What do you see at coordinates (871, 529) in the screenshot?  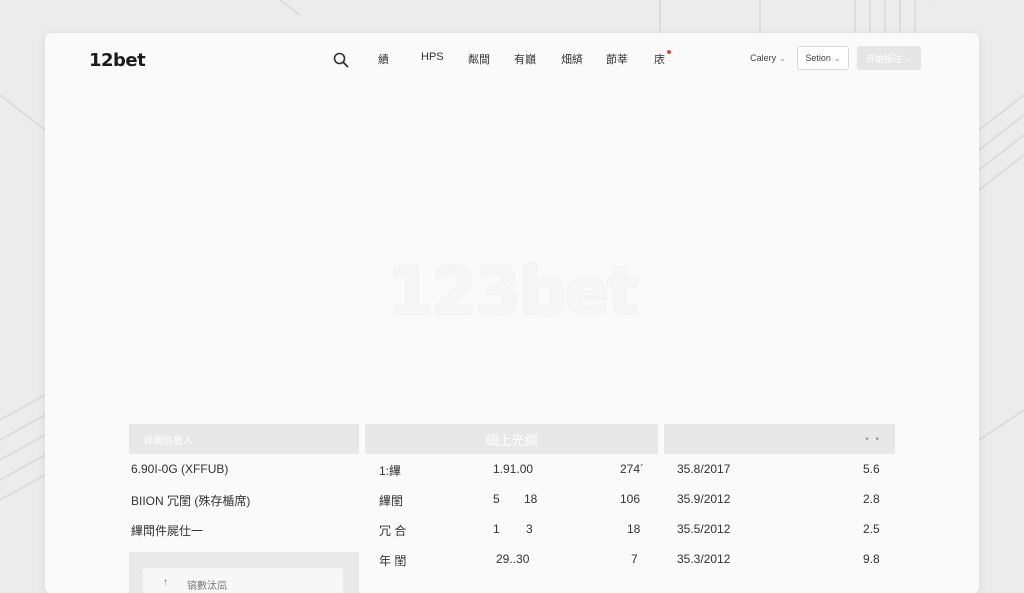 I see `row-value: 2.5` at bounding box center [871, 529].